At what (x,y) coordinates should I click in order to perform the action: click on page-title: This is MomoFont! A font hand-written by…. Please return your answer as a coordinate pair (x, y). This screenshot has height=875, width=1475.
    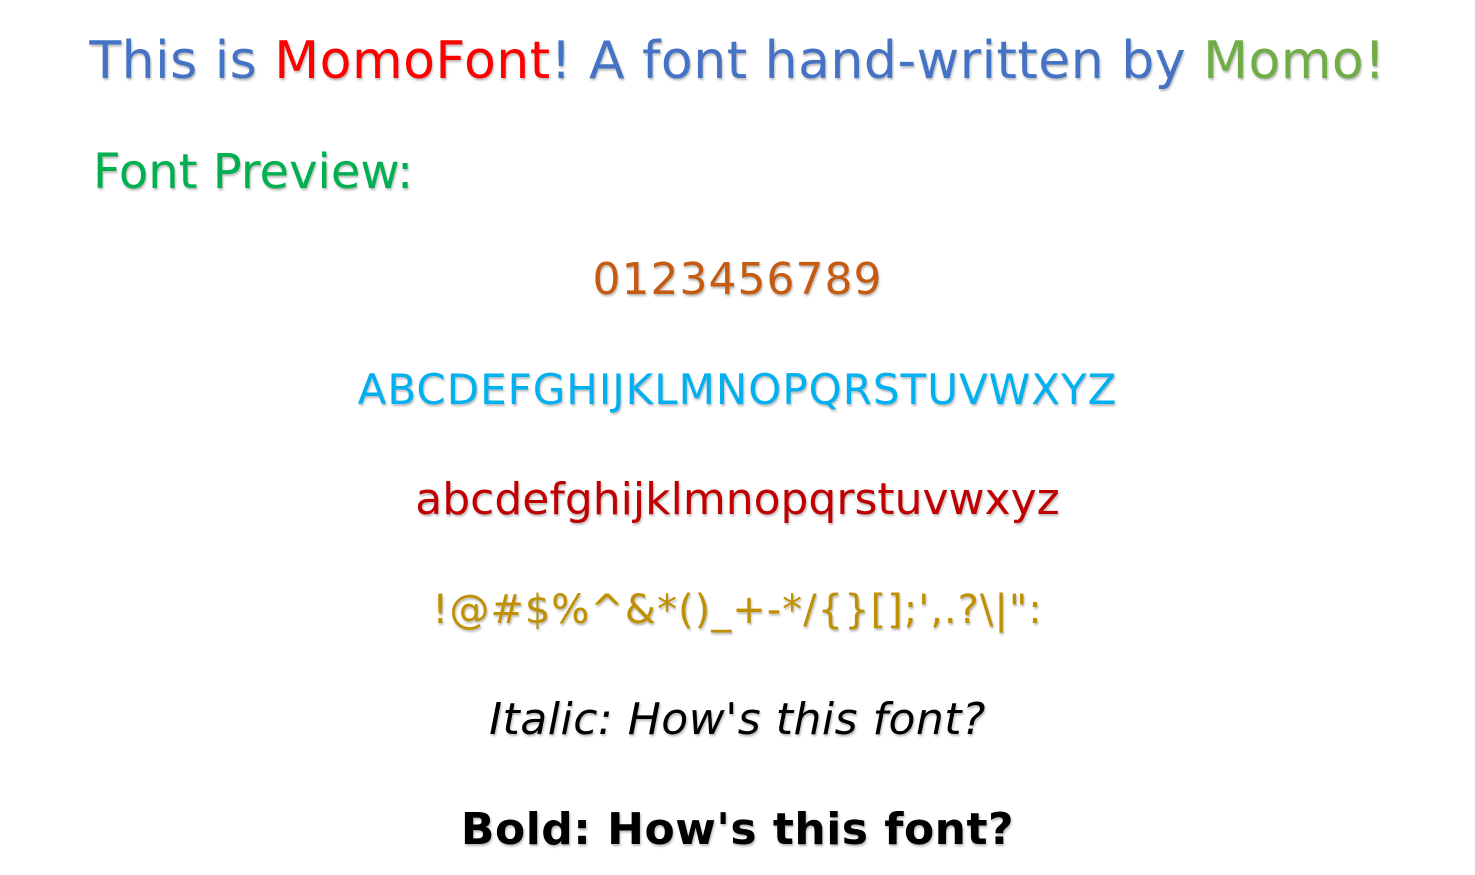
    Looking at the image, I should click on (737, 61).